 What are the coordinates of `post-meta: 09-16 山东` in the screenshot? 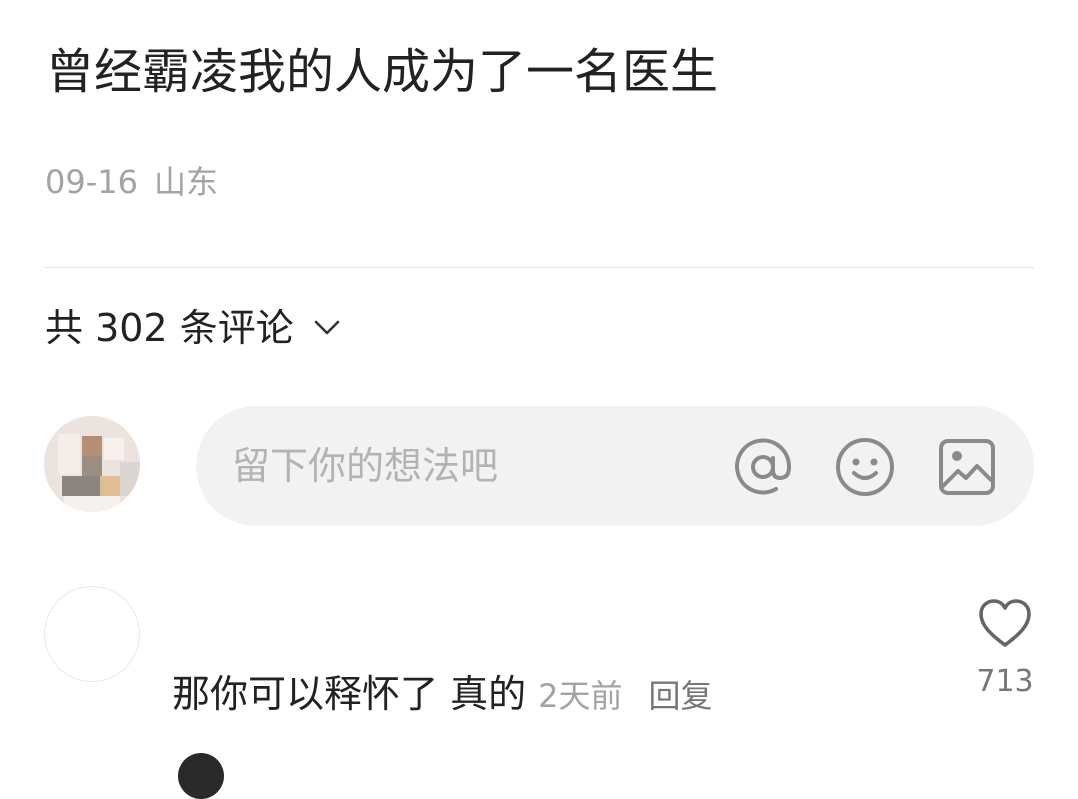 It's located at (131, 182).